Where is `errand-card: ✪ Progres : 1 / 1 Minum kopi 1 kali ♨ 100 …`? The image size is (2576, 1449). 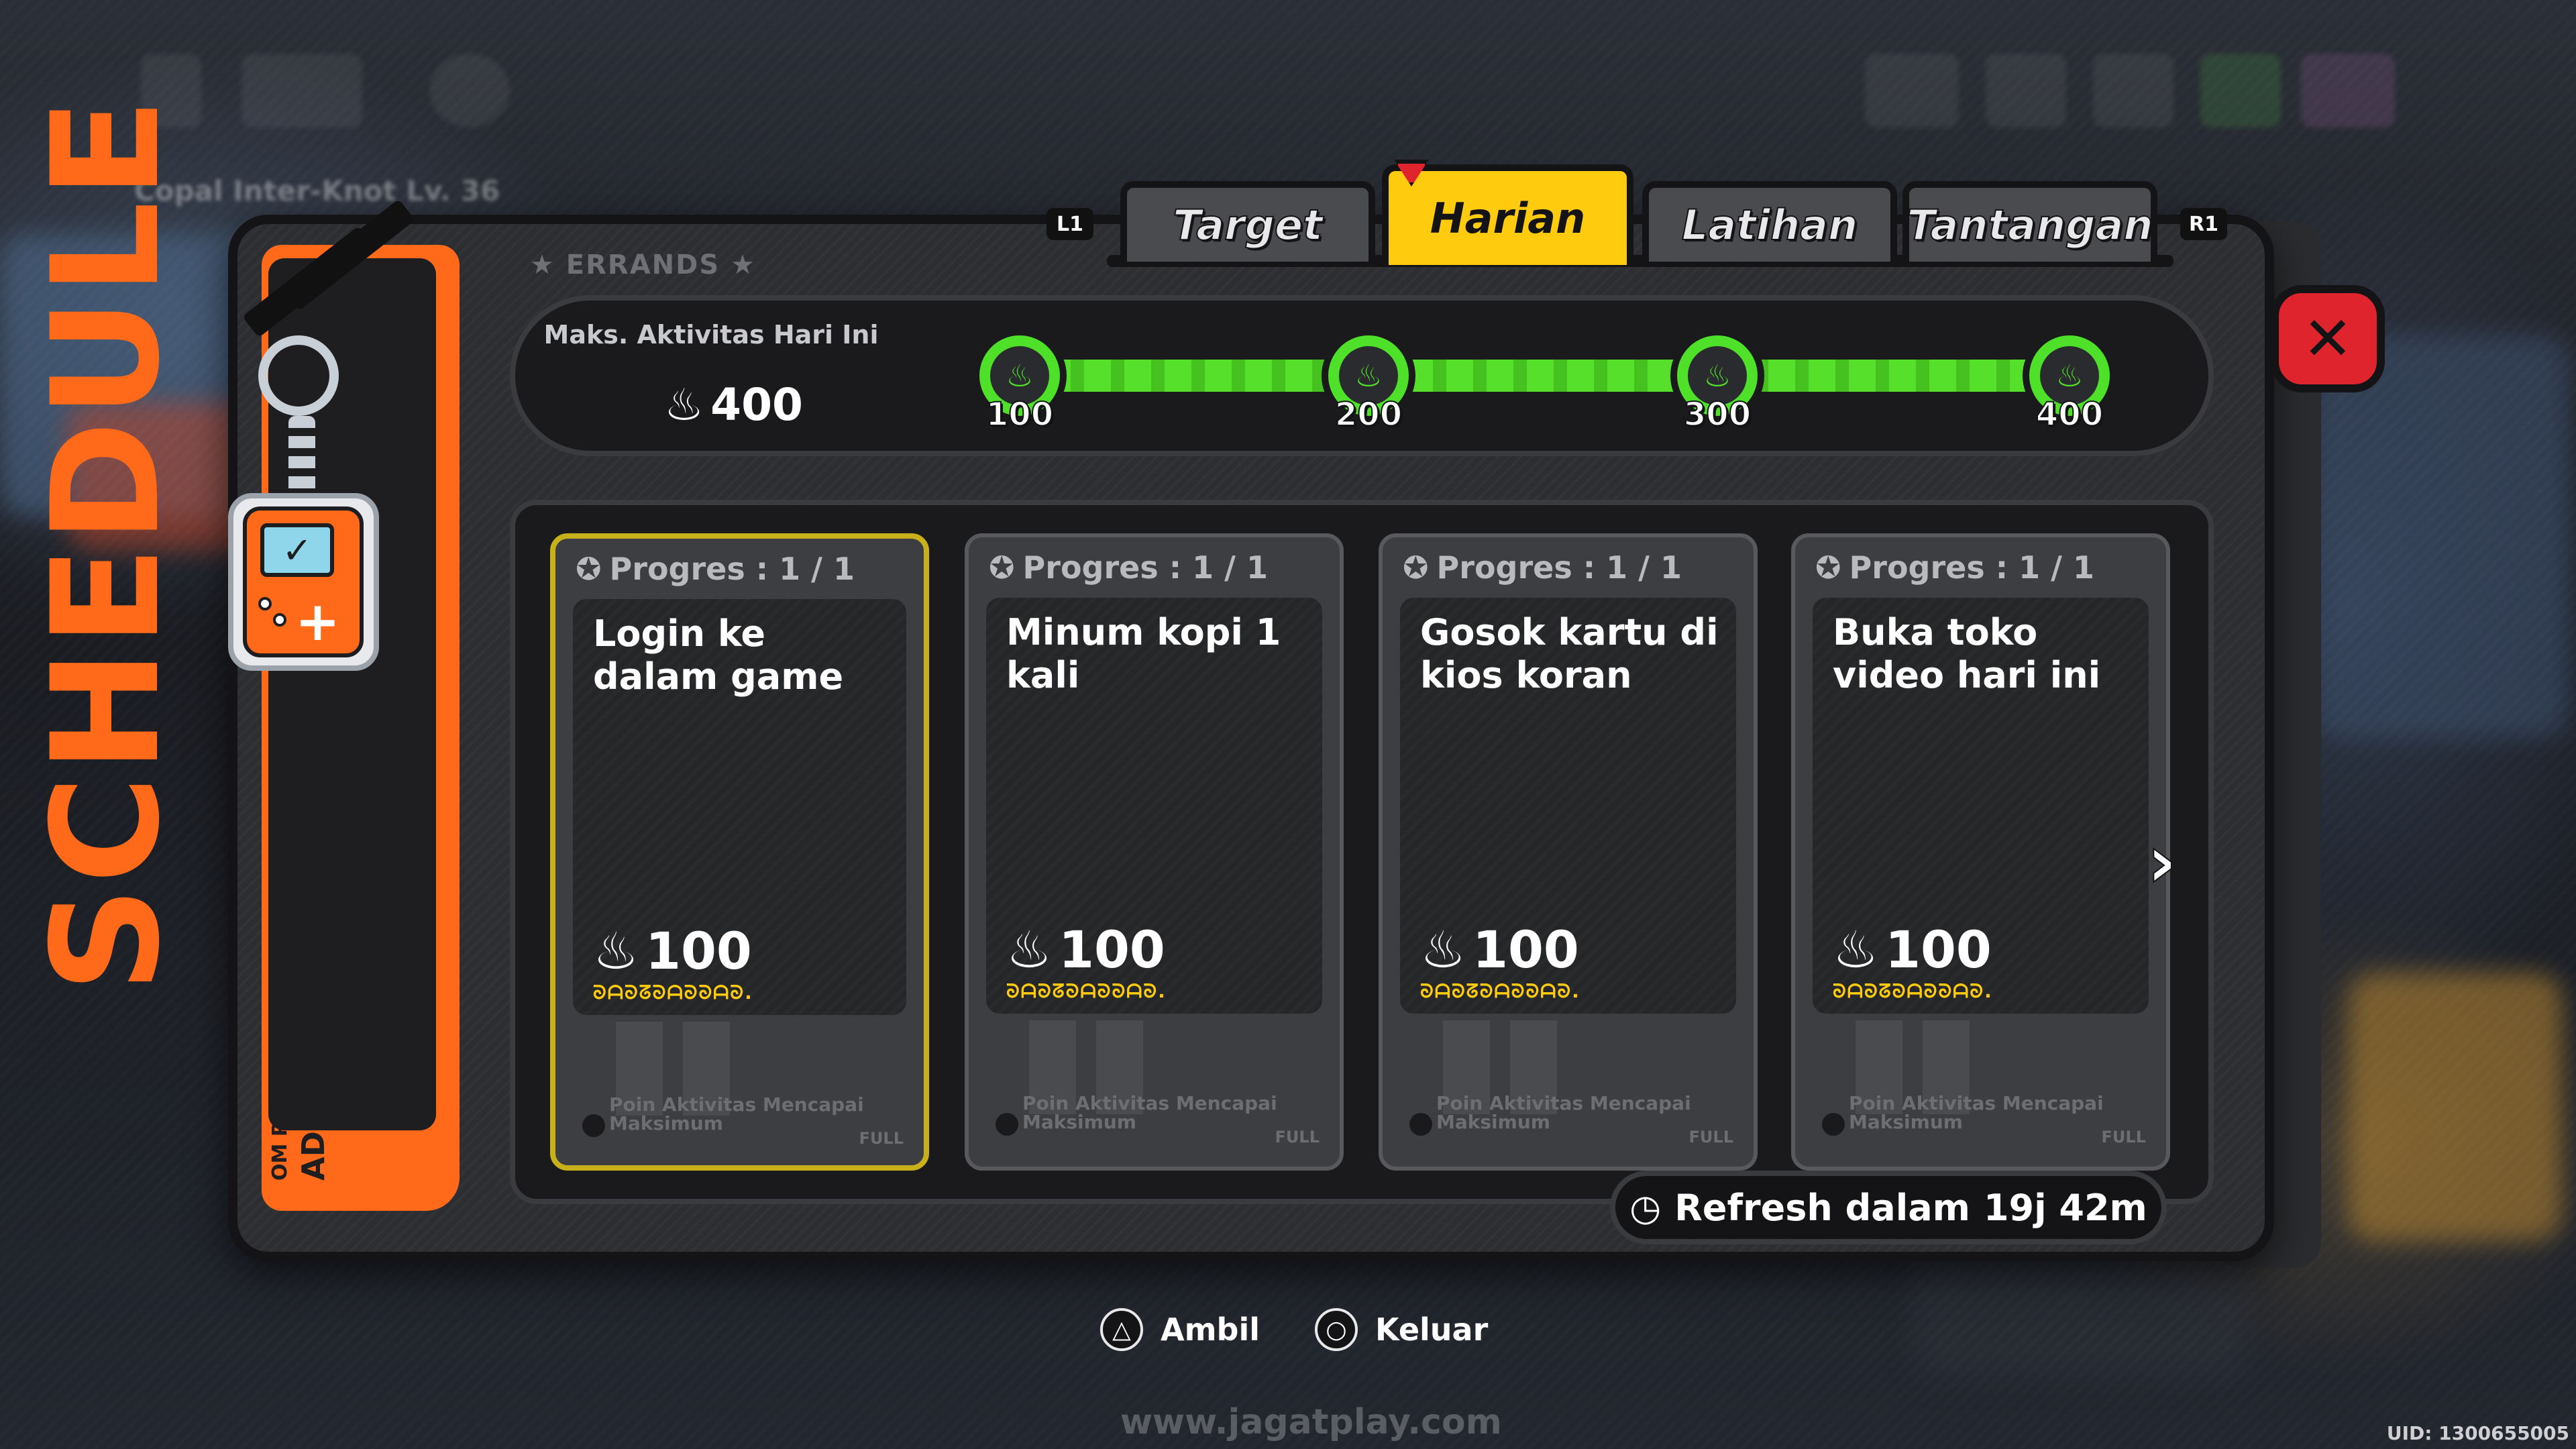 errand-card: ✪ Progres : 1 / 1 Minum kopi 1 kali ♨ 100 … is located at coordinates (1154, 852).